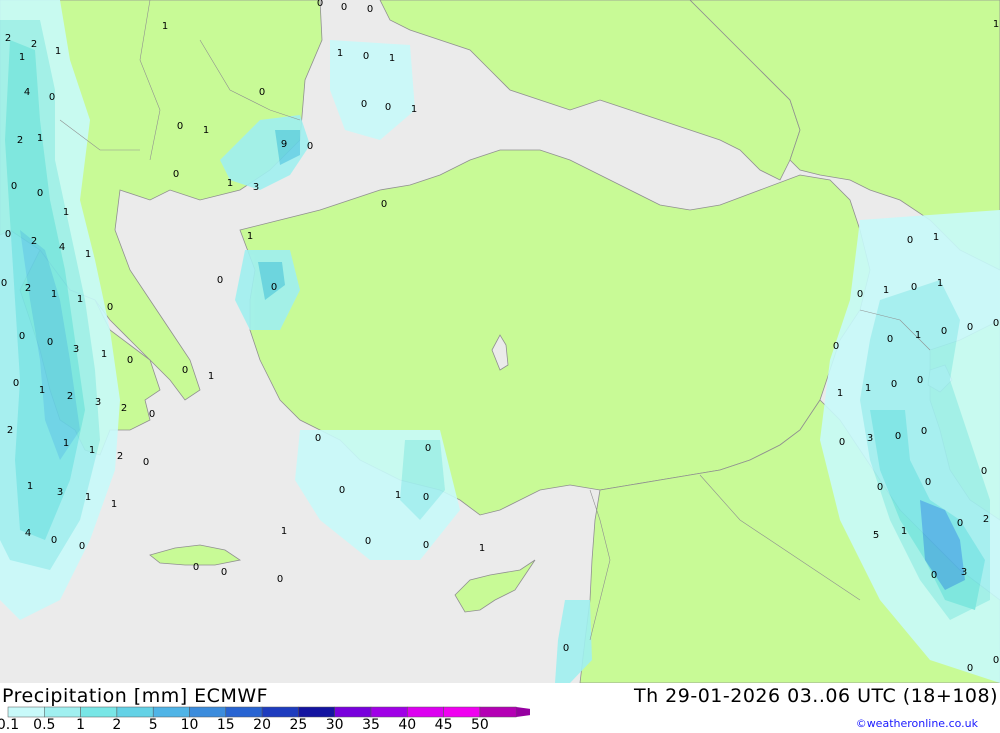  I want to click on legend-tick-label: 25, so click(298, 725).